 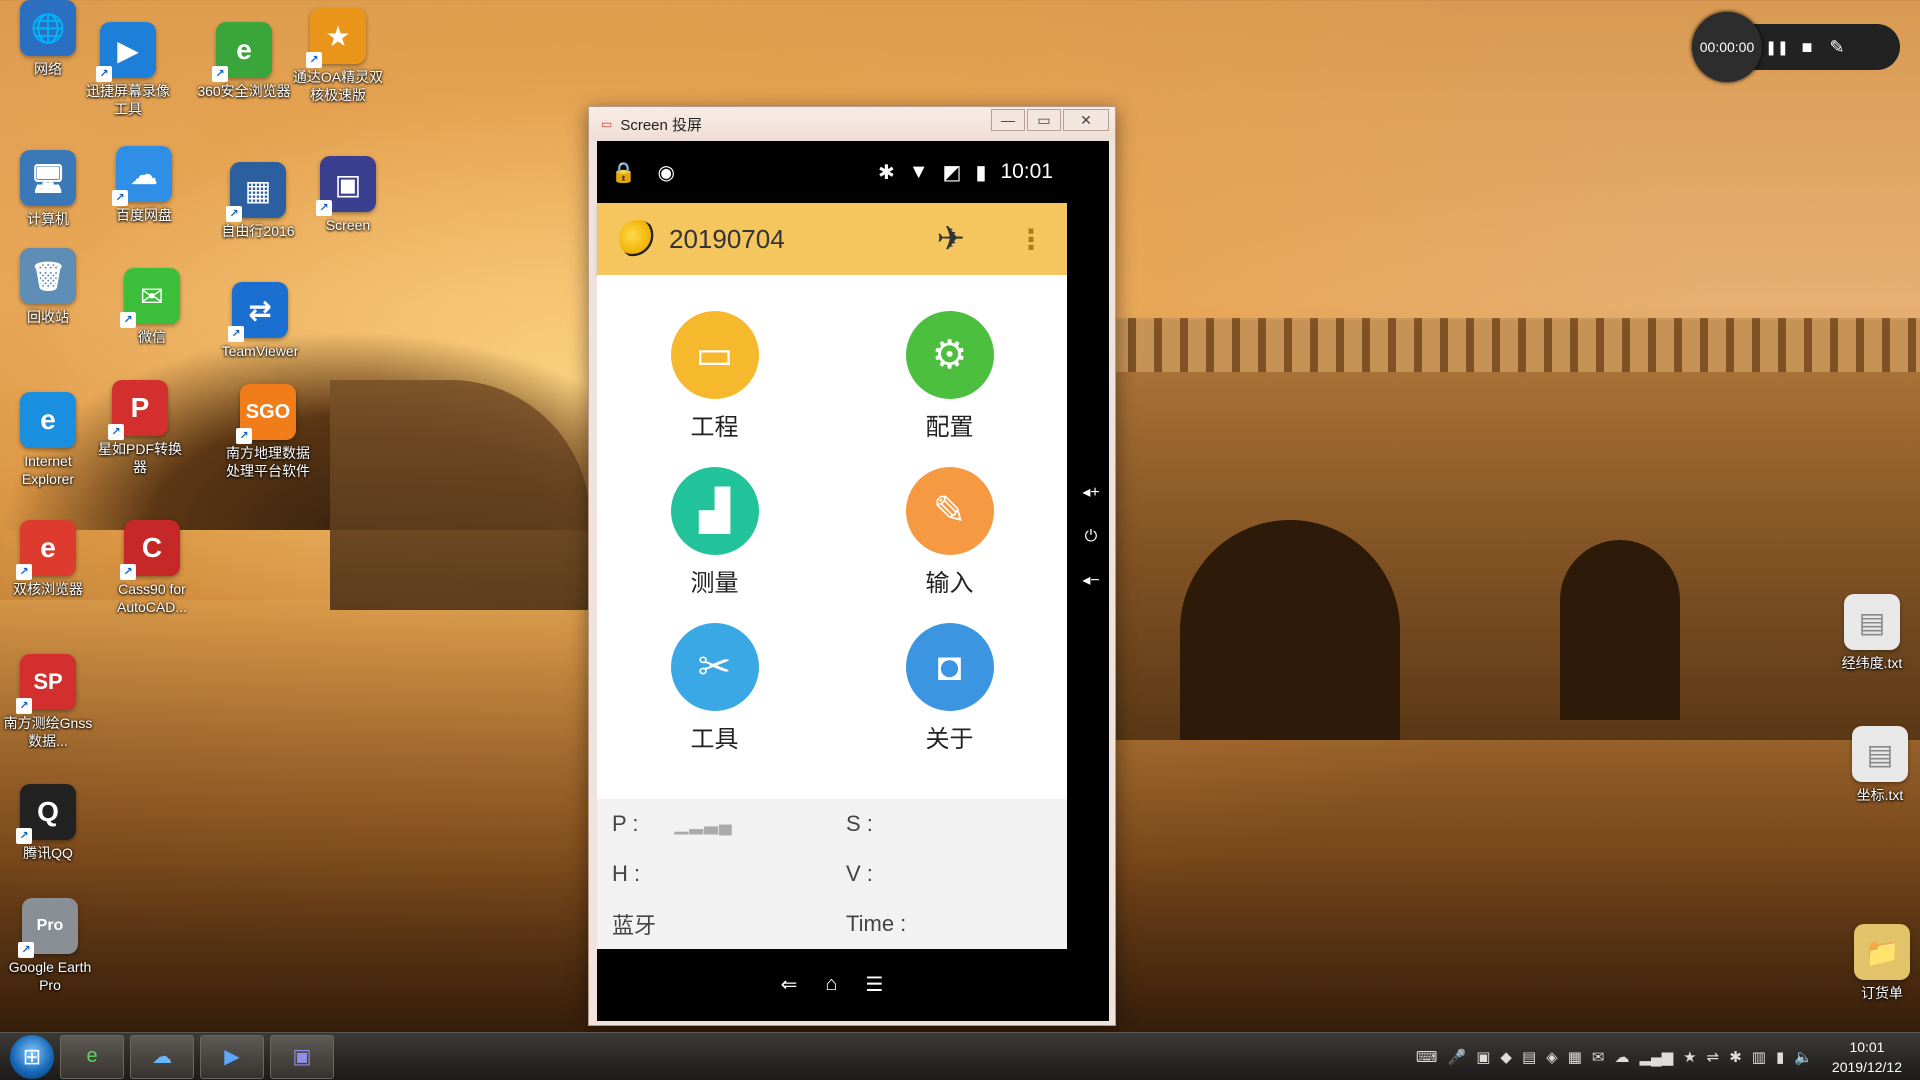 I want to click on desktop-icon-baidu-netdisk: ☁ 百度网盘, so click(x=144, y=185).